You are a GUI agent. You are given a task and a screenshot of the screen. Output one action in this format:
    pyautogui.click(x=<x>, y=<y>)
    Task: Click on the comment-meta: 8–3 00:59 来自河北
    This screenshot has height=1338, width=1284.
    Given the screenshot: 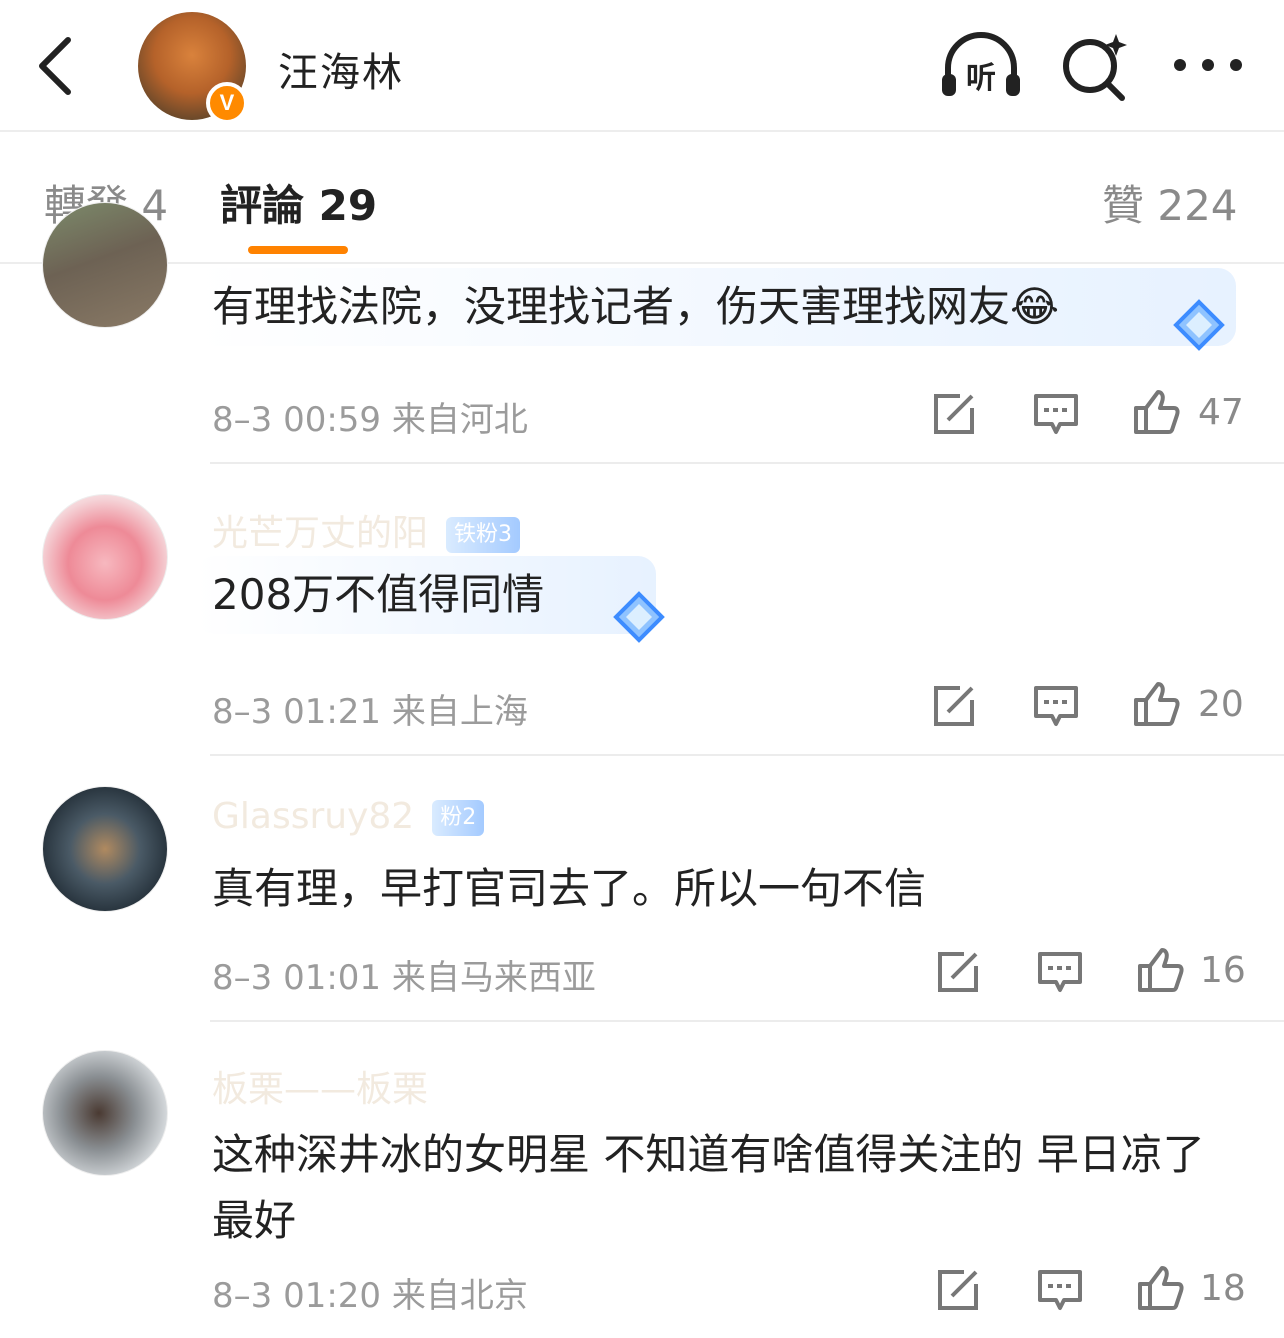 What is the action you would take?
    pyautogui.click(x=370, y=420)
    